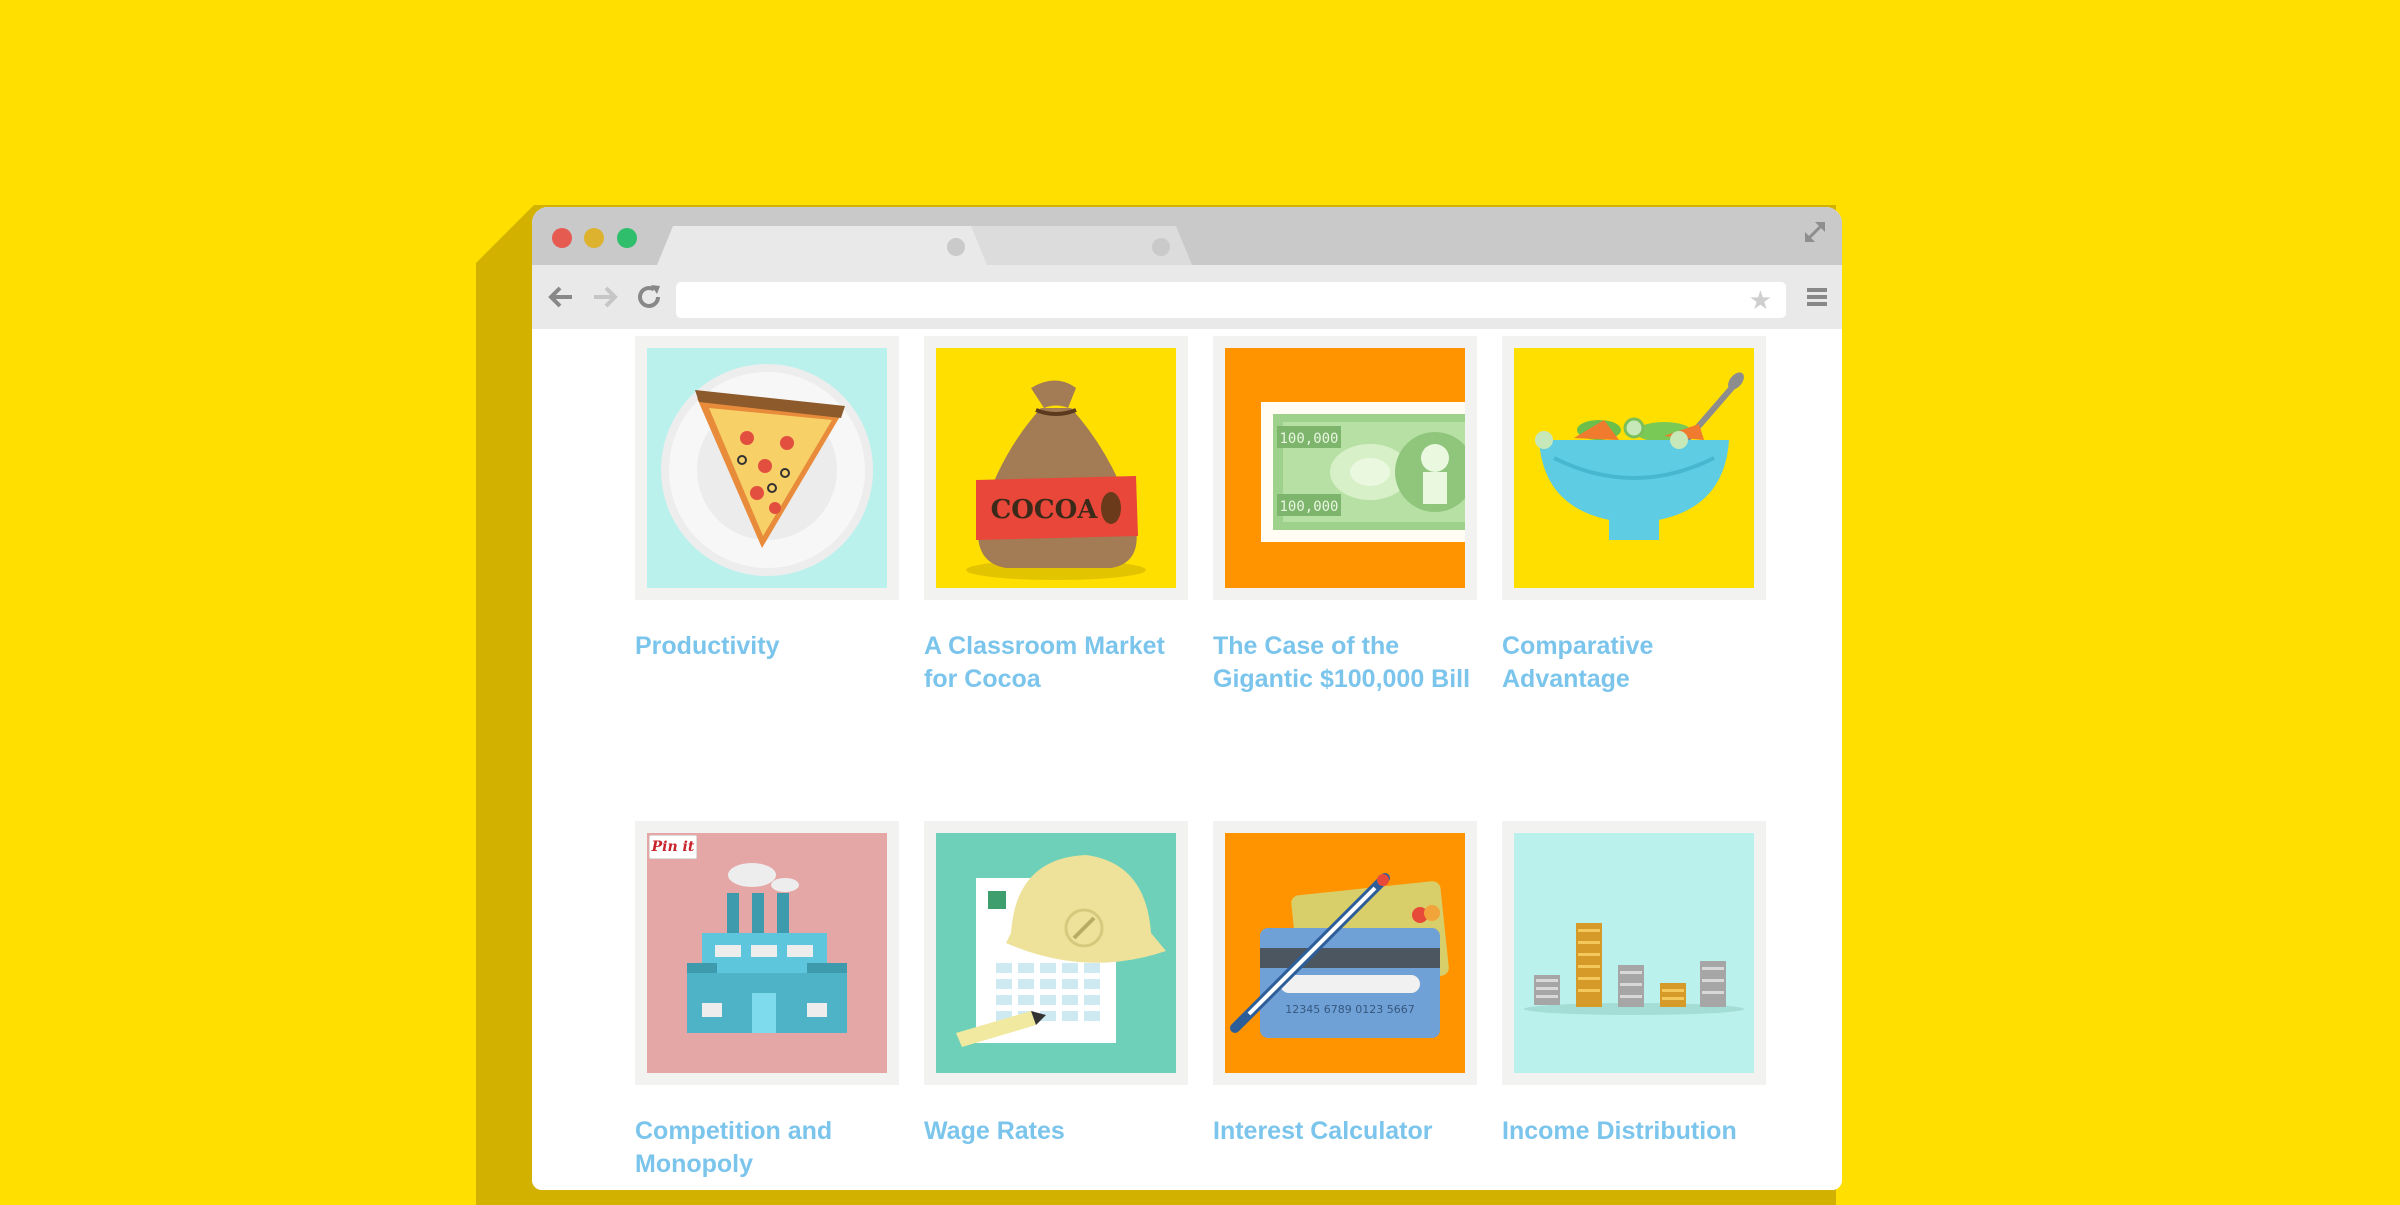 Image resolution: width=2400 pixels, height=1205 pixels. I want to click on address-bar: ★, so click(1231, 300).